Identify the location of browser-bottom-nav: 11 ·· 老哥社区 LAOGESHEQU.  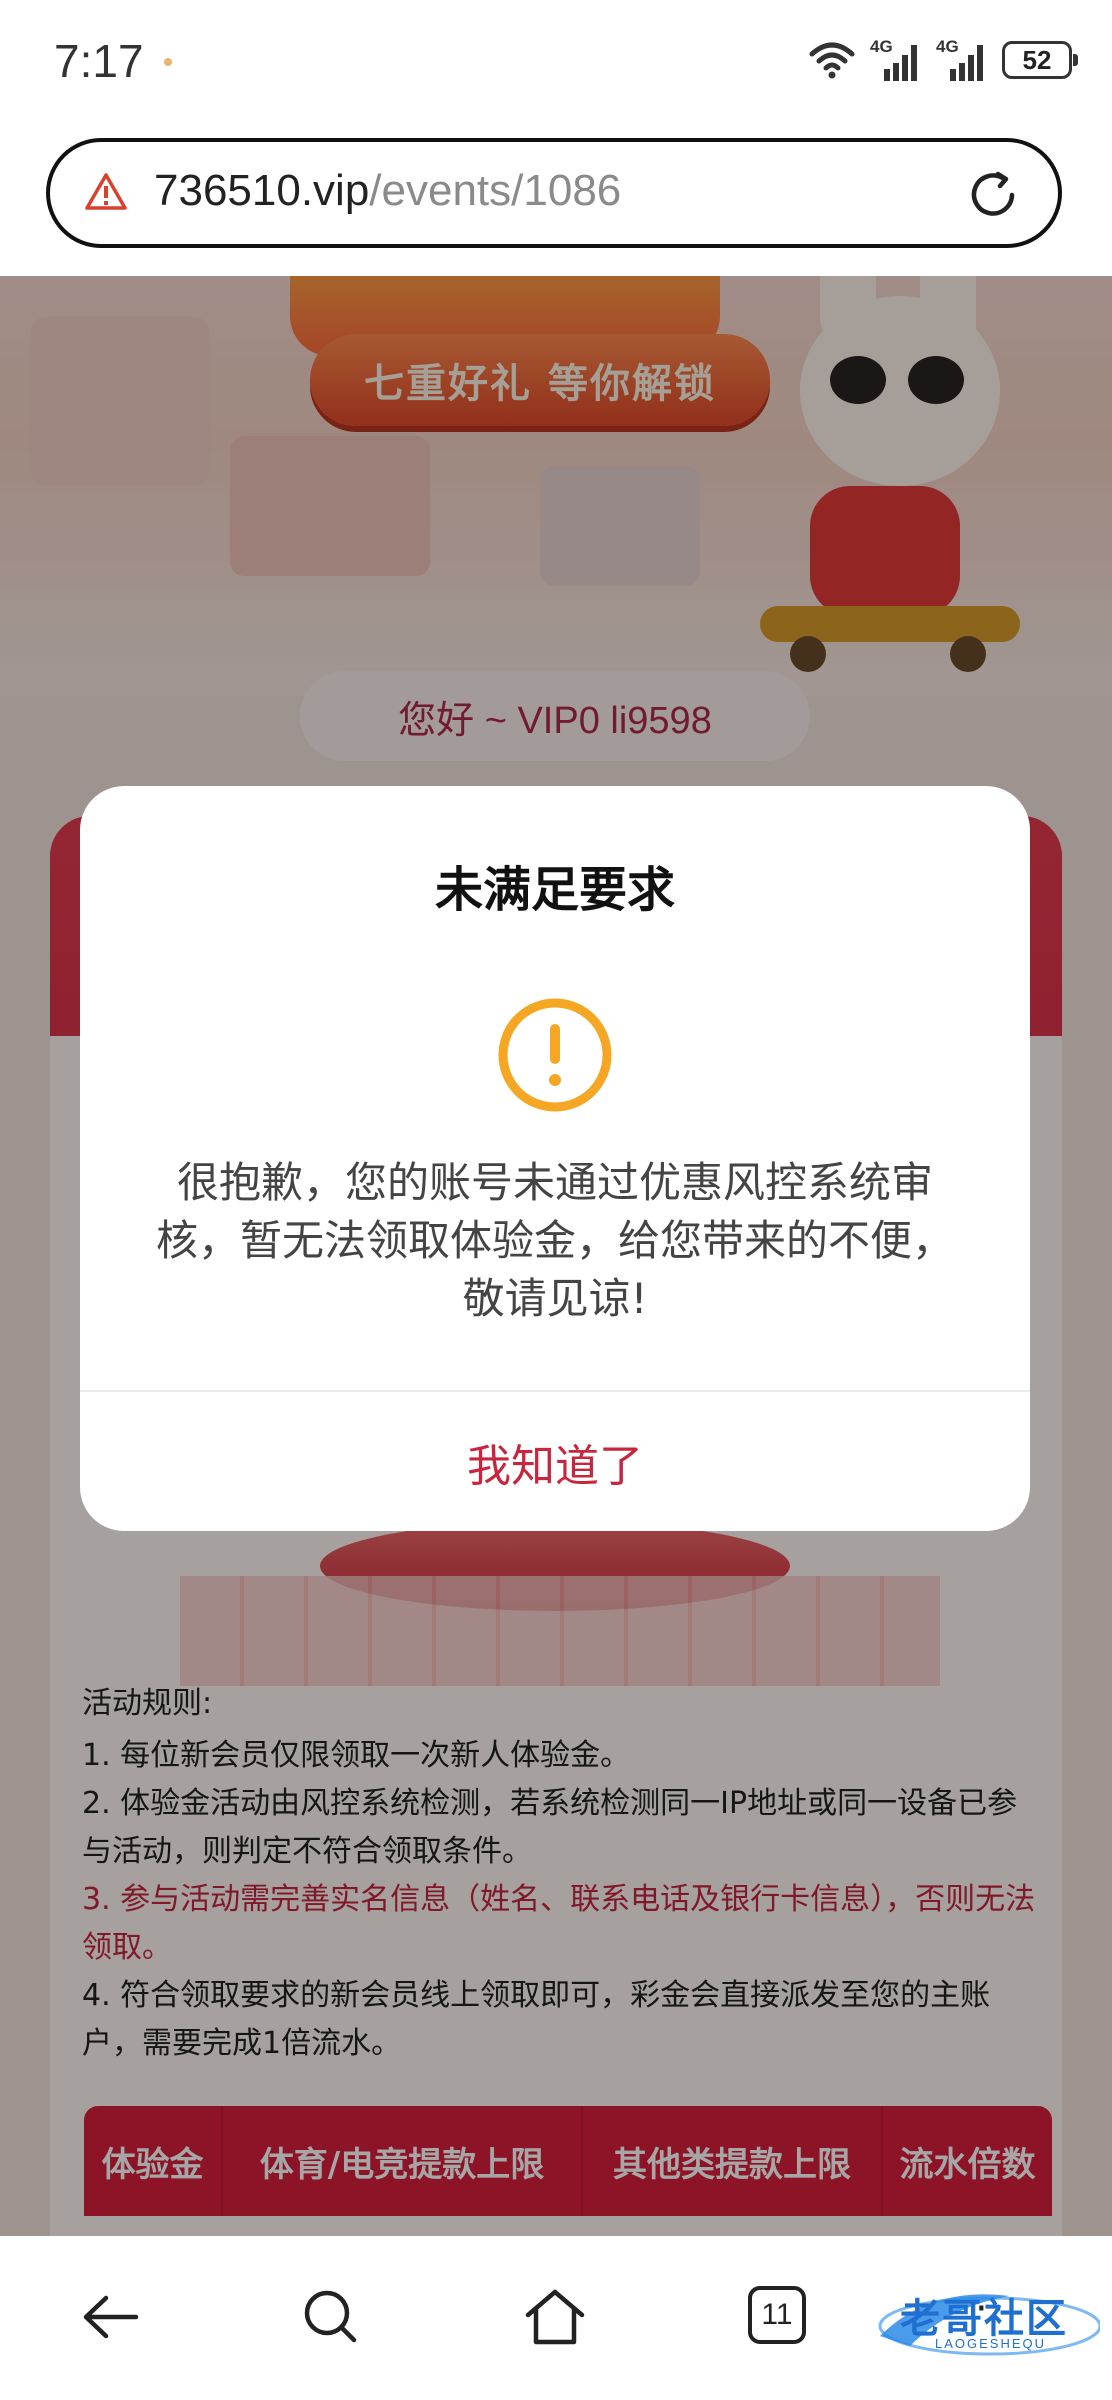
(556, 2318).